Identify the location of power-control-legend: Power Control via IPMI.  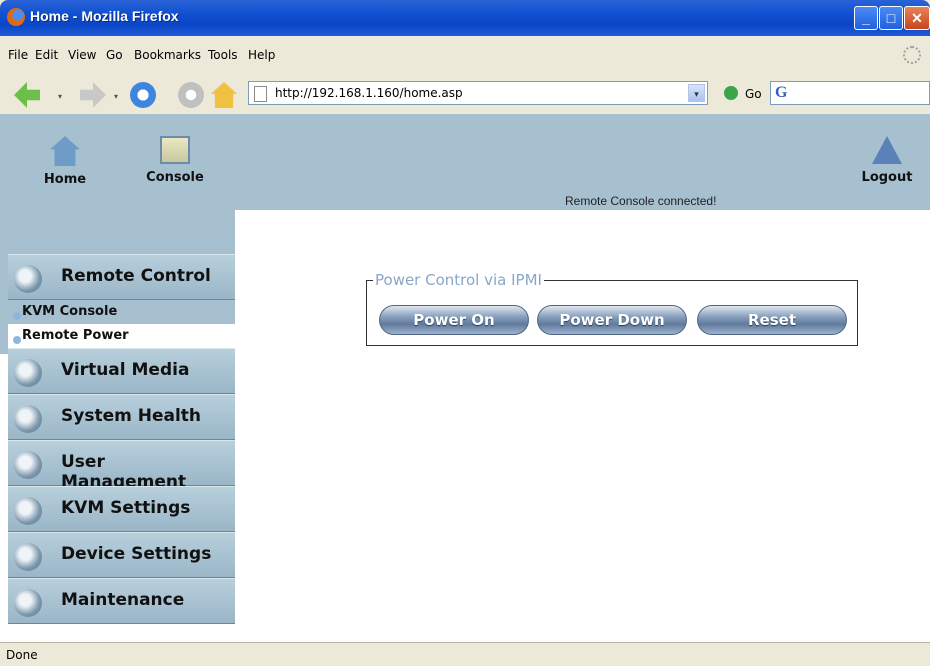
(458, 280).